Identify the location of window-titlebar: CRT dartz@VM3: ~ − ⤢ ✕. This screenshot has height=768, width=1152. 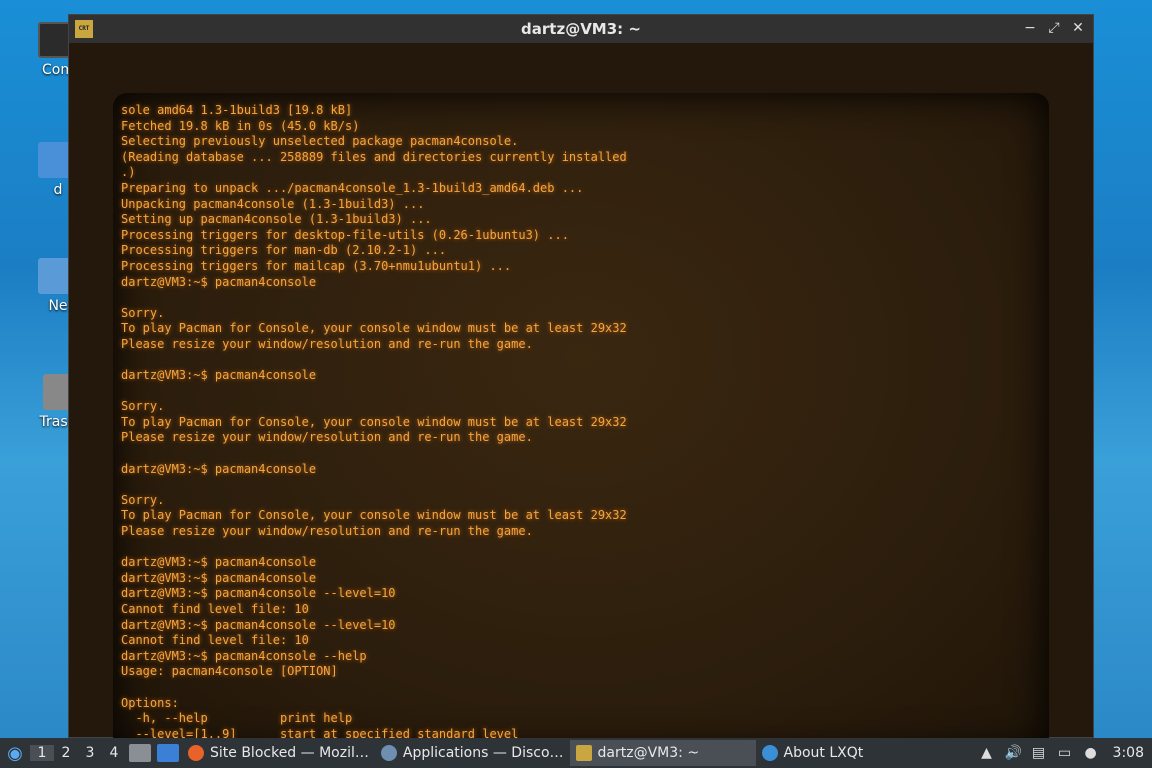
(581, 29).